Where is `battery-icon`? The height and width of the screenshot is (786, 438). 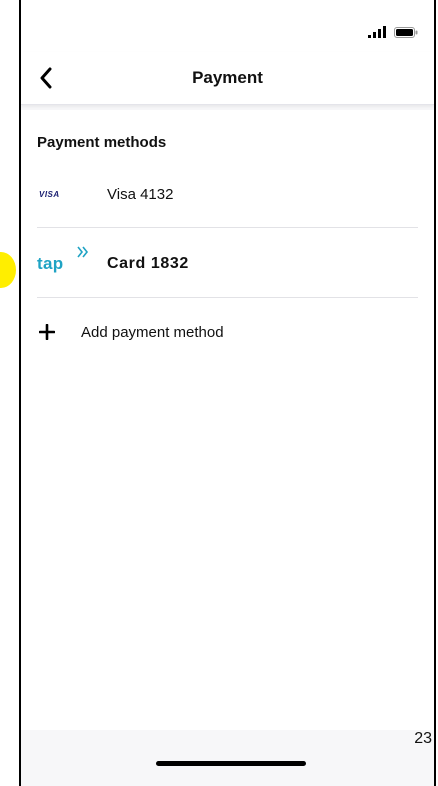 battery-icon is located at coordinates (406, 32).